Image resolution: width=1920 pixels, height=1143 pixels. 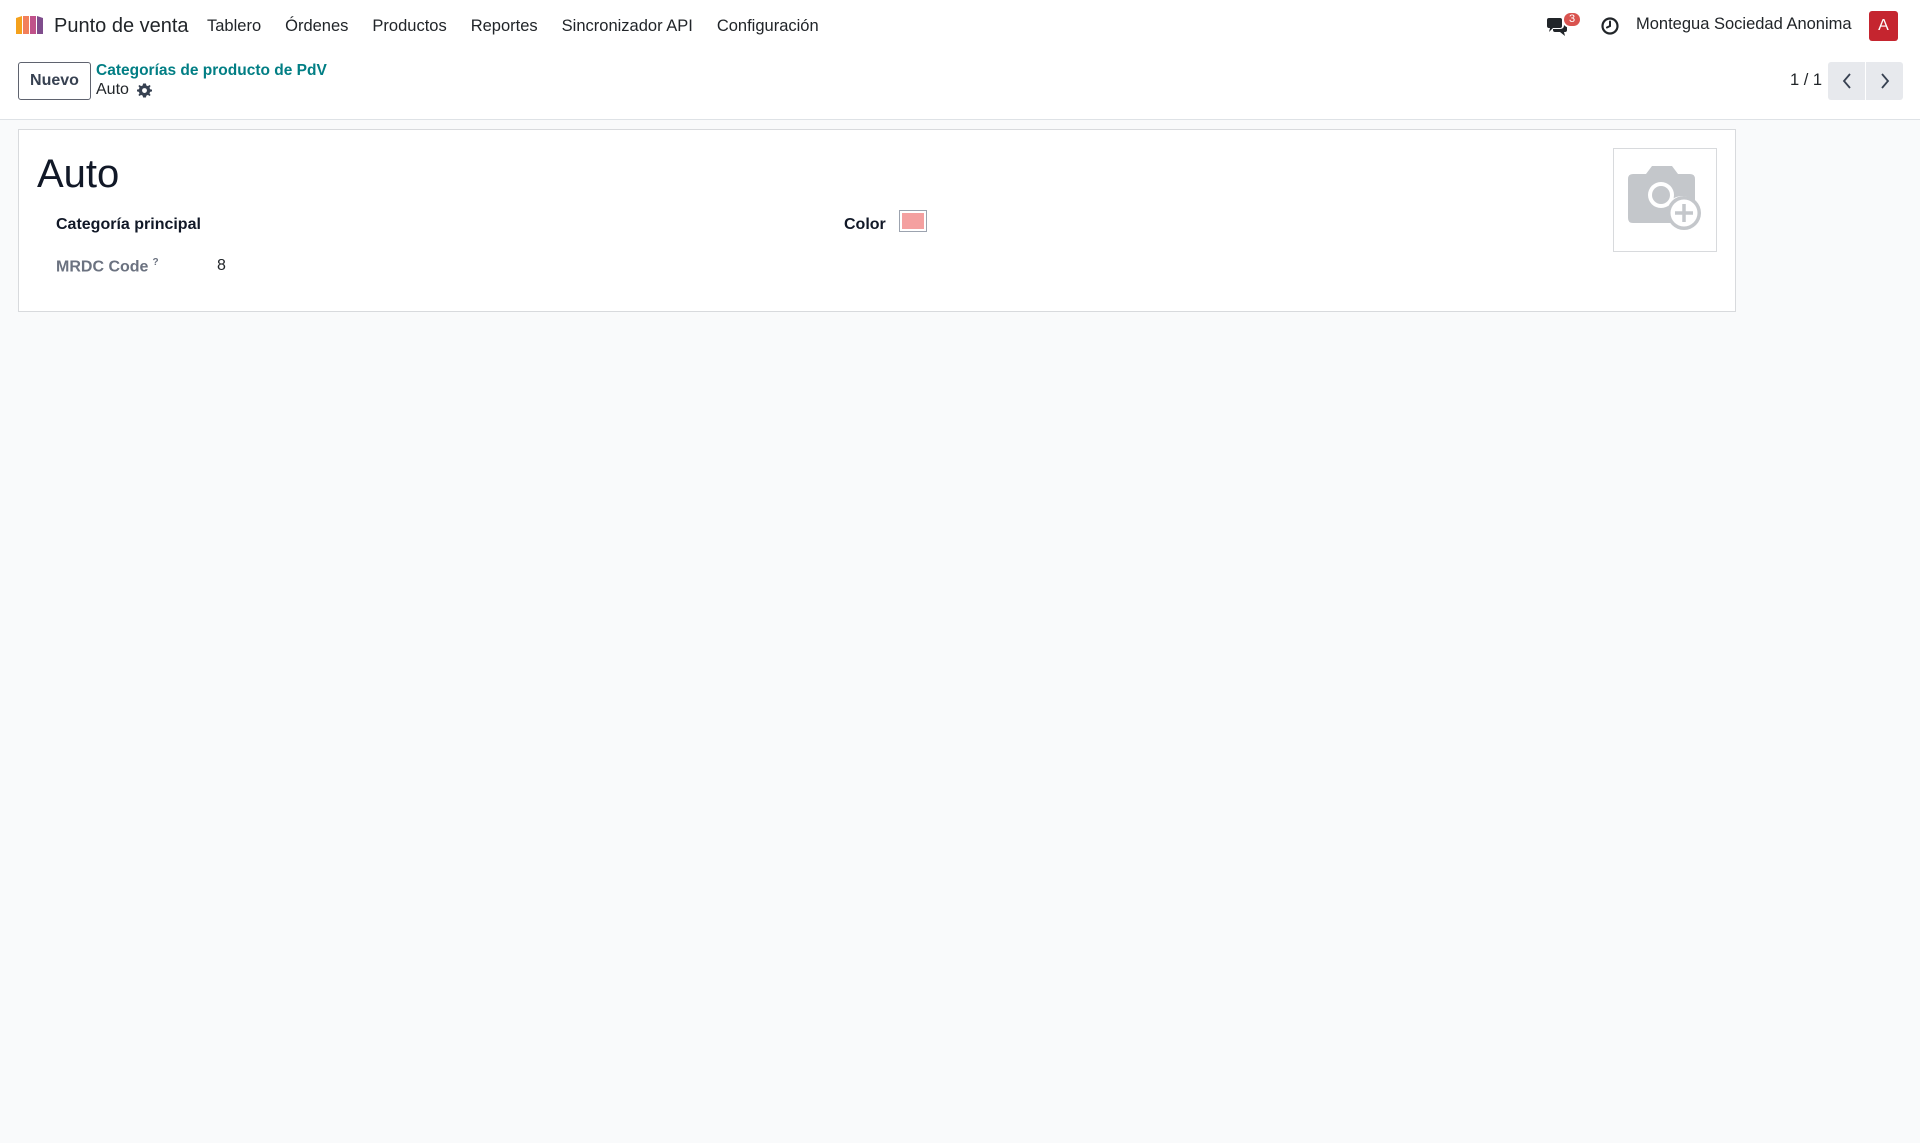 I want to click on menu-item-sincronizador-api: Sincronizador API, so click(x=627, y=26).